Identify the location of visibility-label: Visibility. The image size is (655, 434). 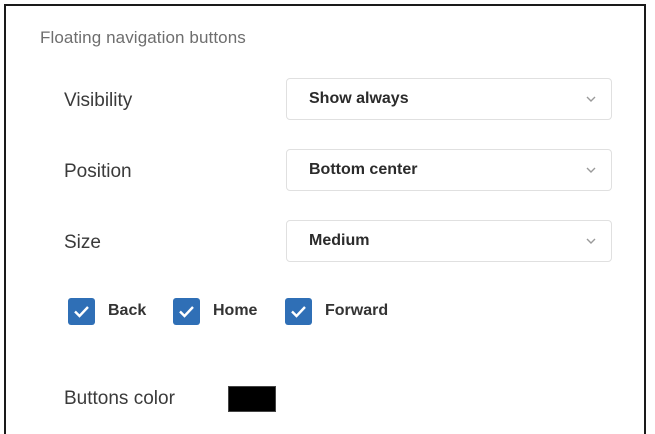
(98, 100).